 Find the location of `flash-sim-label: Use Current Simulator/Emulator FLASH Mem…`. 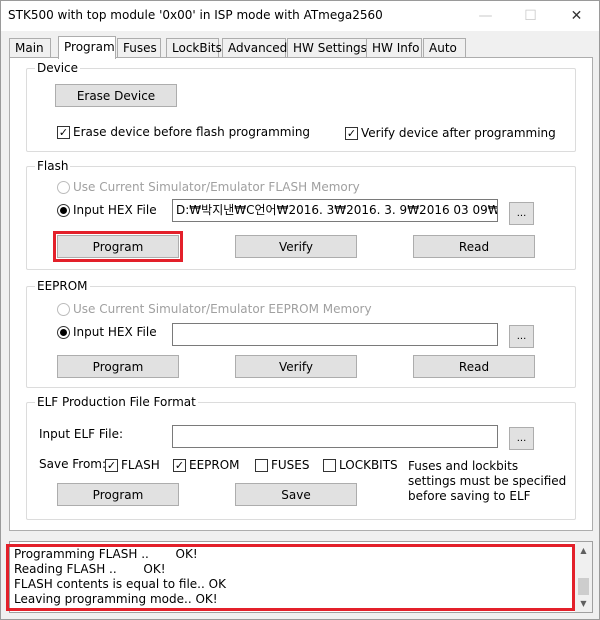

flash-sim-label: Use Current Simulator/Emulator FLASH Mem… is located at coordinates (216, 187).